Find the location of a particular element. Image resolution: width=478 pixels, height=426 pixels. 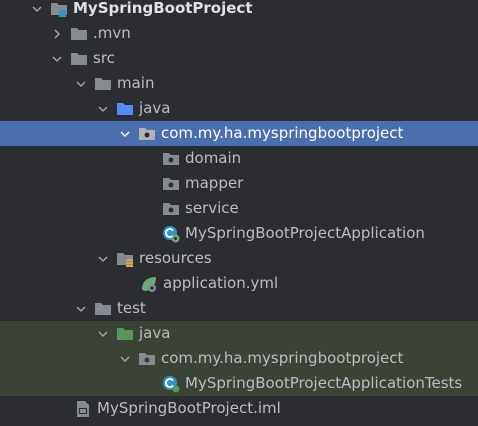

tree-node-mvn: .mvn is located at coordinates (239, 33).